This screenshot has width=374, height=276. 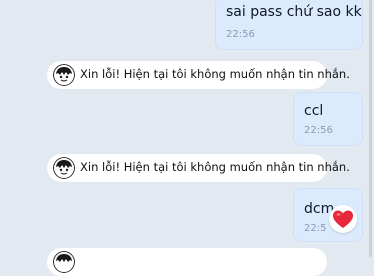 I want to click on message-text: ccl, so click(x=314, y=111).